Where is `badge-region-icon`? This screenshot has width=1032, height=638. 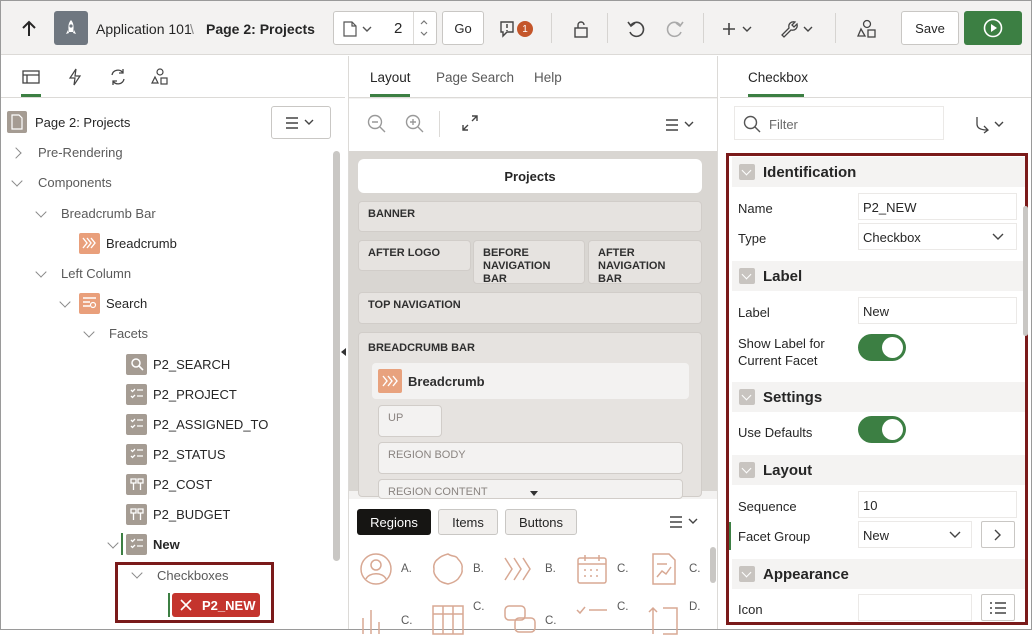
badge-region-icon is located at coordinates (448, 569).